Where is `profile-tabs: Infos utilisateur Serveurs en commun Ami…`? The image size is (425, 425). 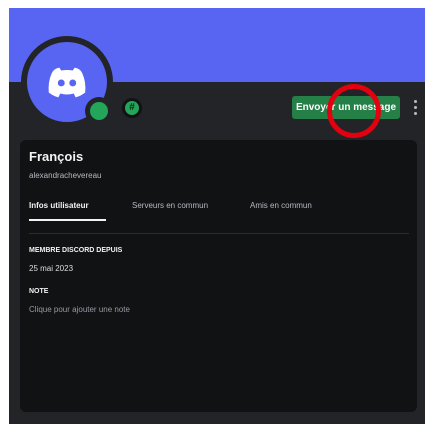 profile-tabs: Infos utilisateur Serveurs en commun Ami… is located at coordinates (219, 211).